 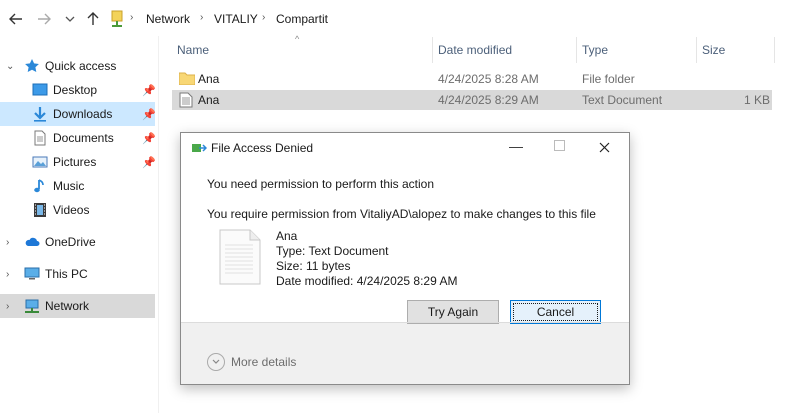 What do you see at coordinates (313, 266) in the screenshot?
I see `file-info-size: Size: 11 bytes` at bounding box center [313, 266].